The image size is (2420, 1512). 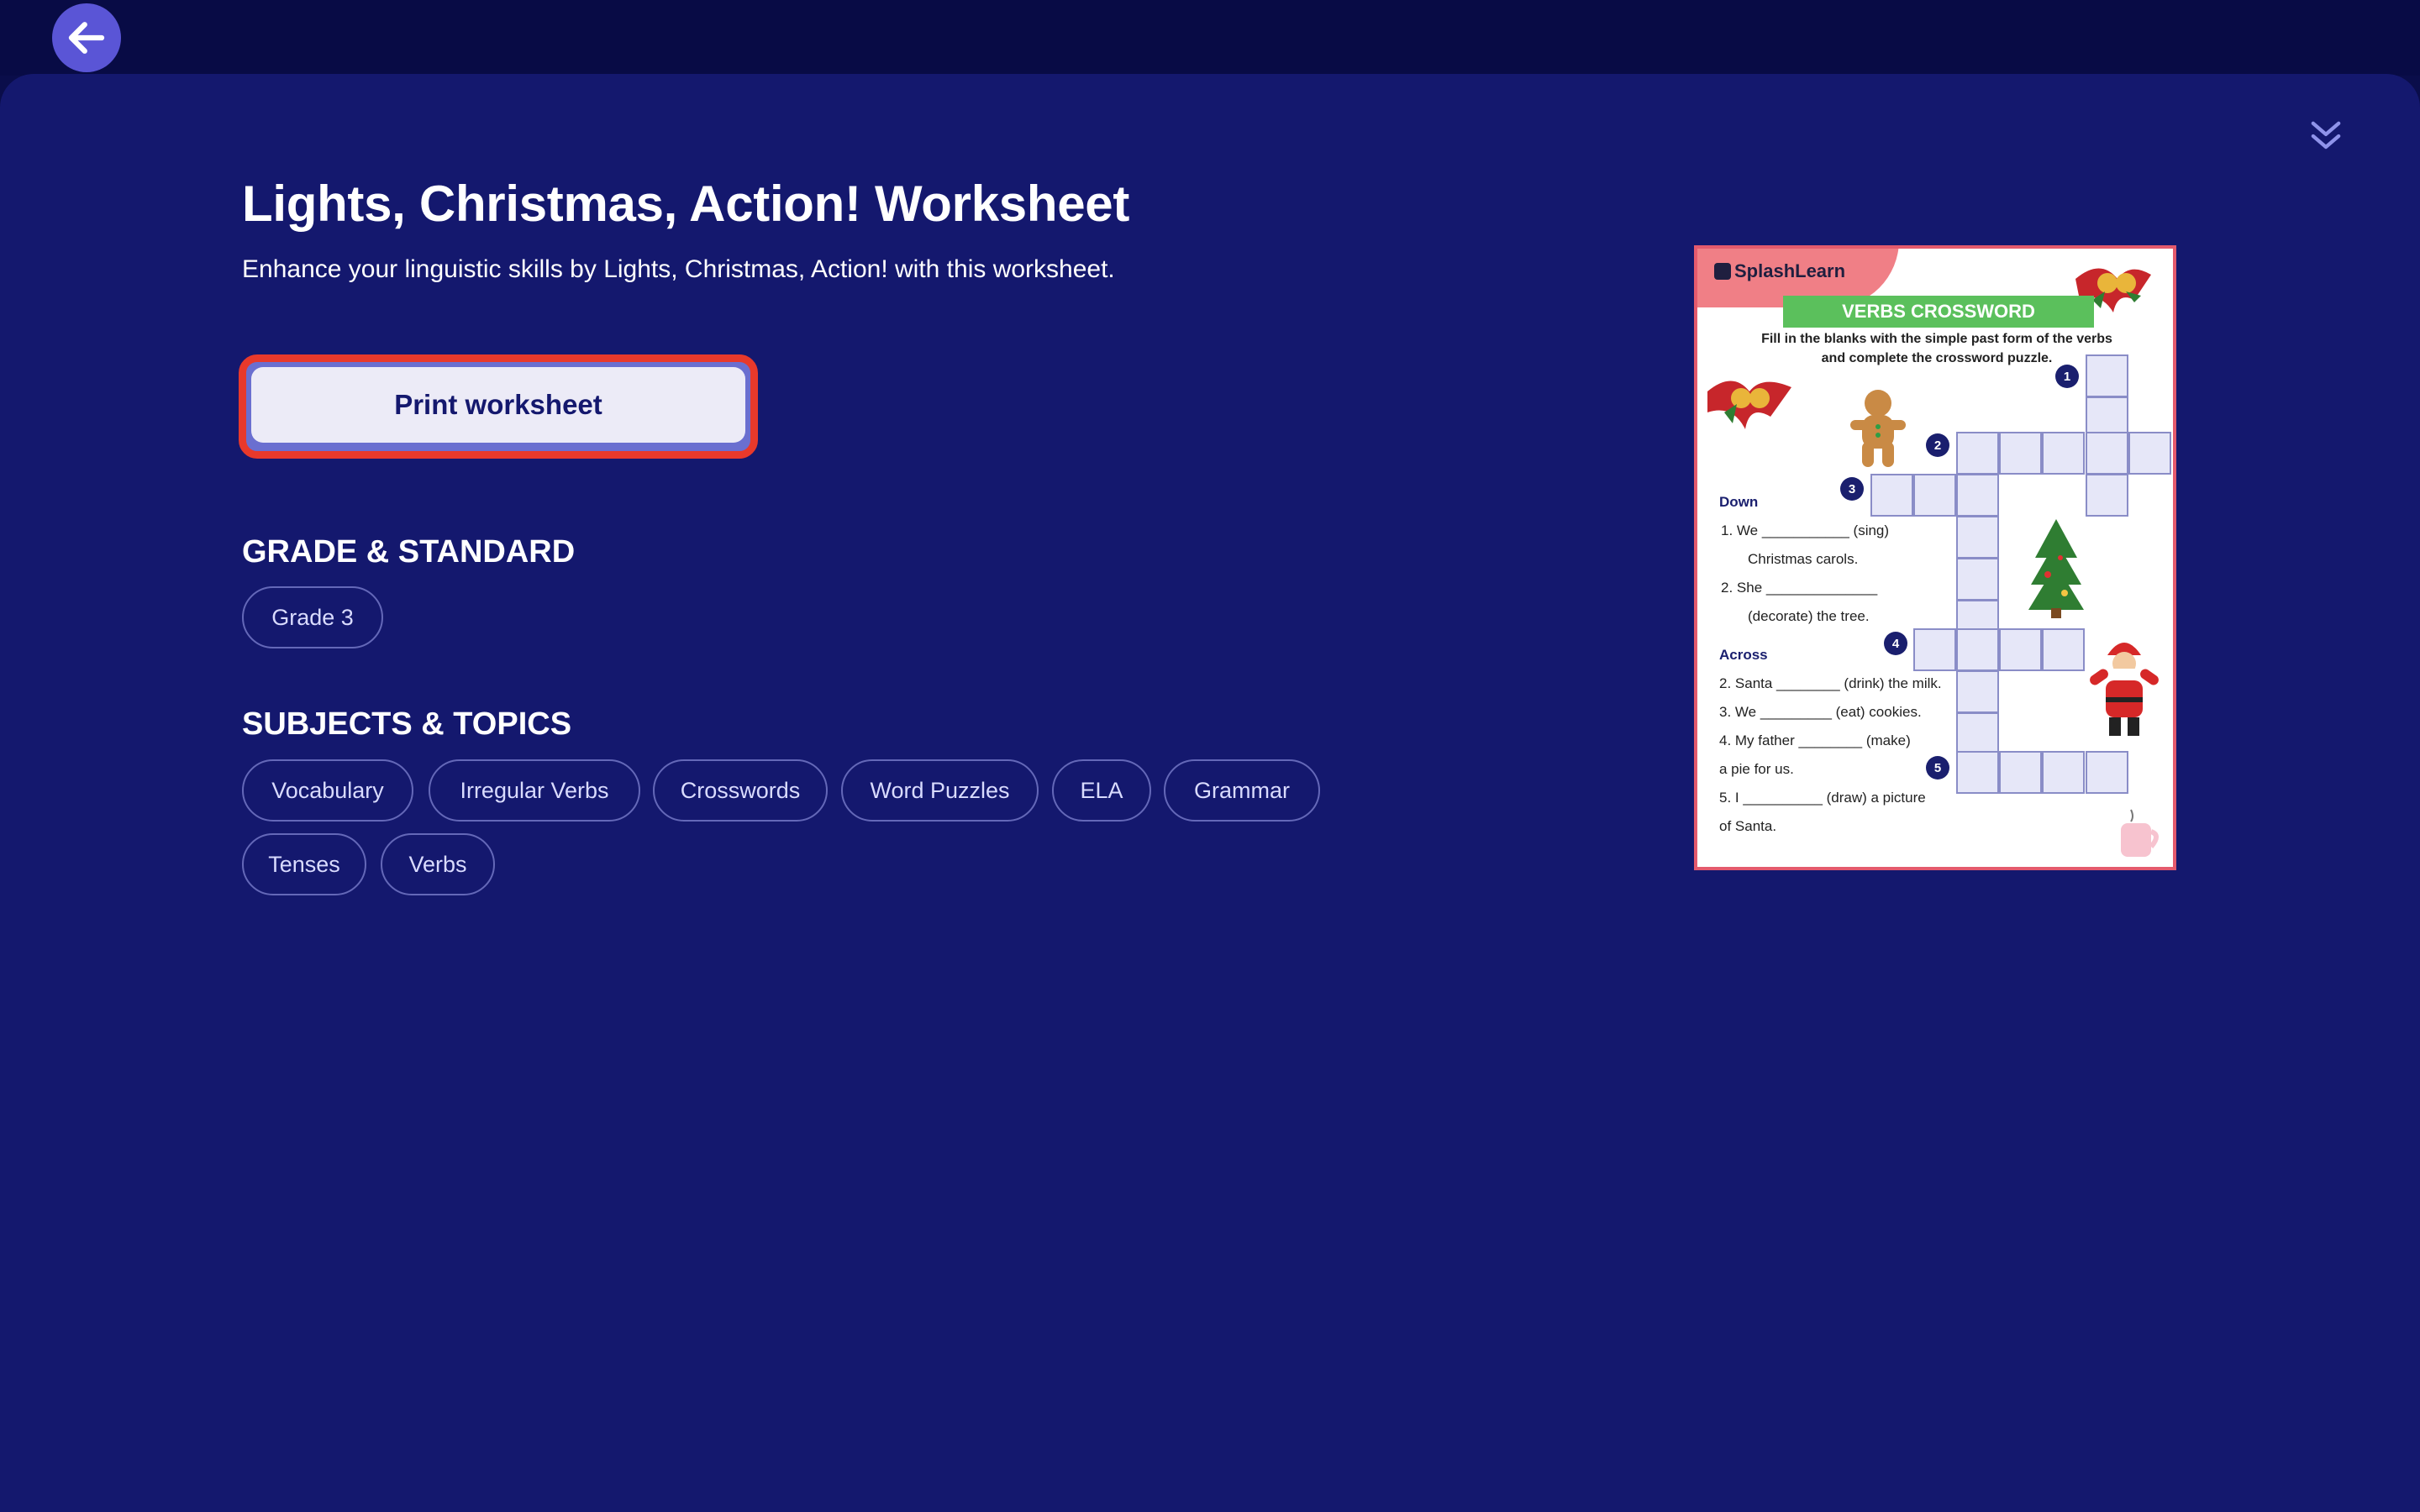 What do you see at coordinates (409, 552) in the screenshot?
I see `grade-section-heading: GRADE & STANDARD` at bounding box center [409, 552].